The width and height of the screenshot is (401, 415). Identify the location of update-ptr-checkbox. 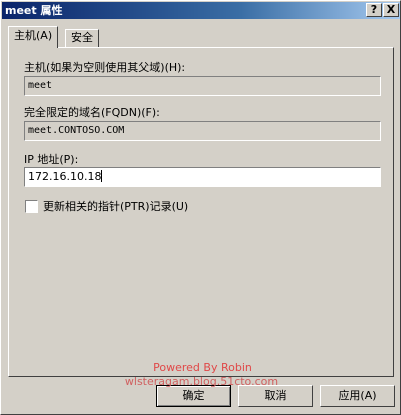
(31, 206).